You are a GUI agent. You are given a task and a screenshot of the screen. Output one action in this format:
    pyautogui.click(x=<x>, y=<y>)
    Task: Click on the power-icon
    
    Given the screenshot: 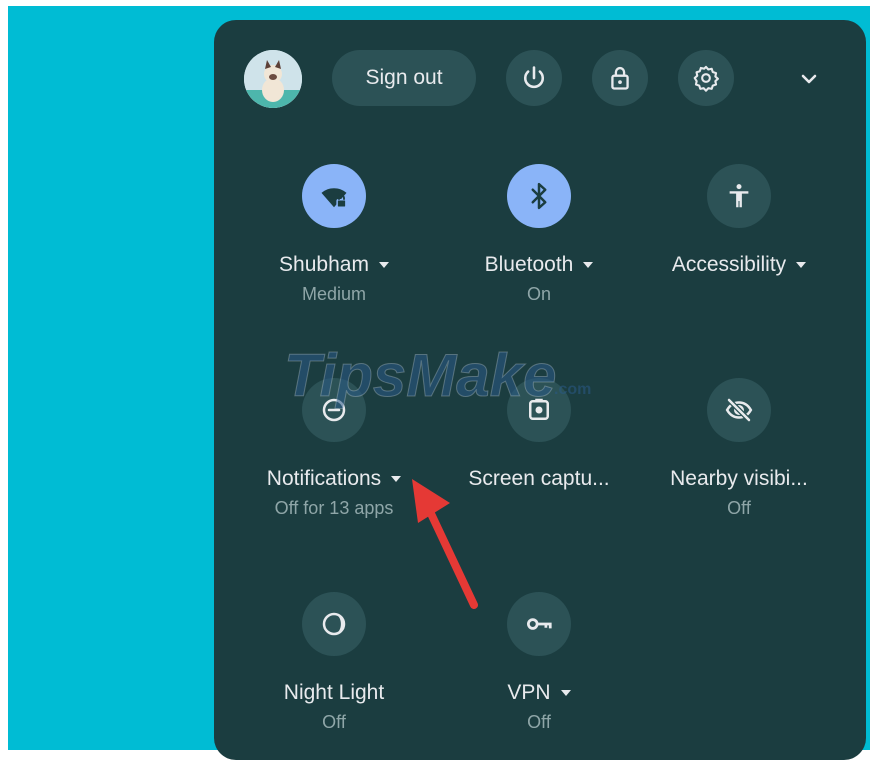 What is the action you would take?
    pyautogui.click(x=534, y=77)
    